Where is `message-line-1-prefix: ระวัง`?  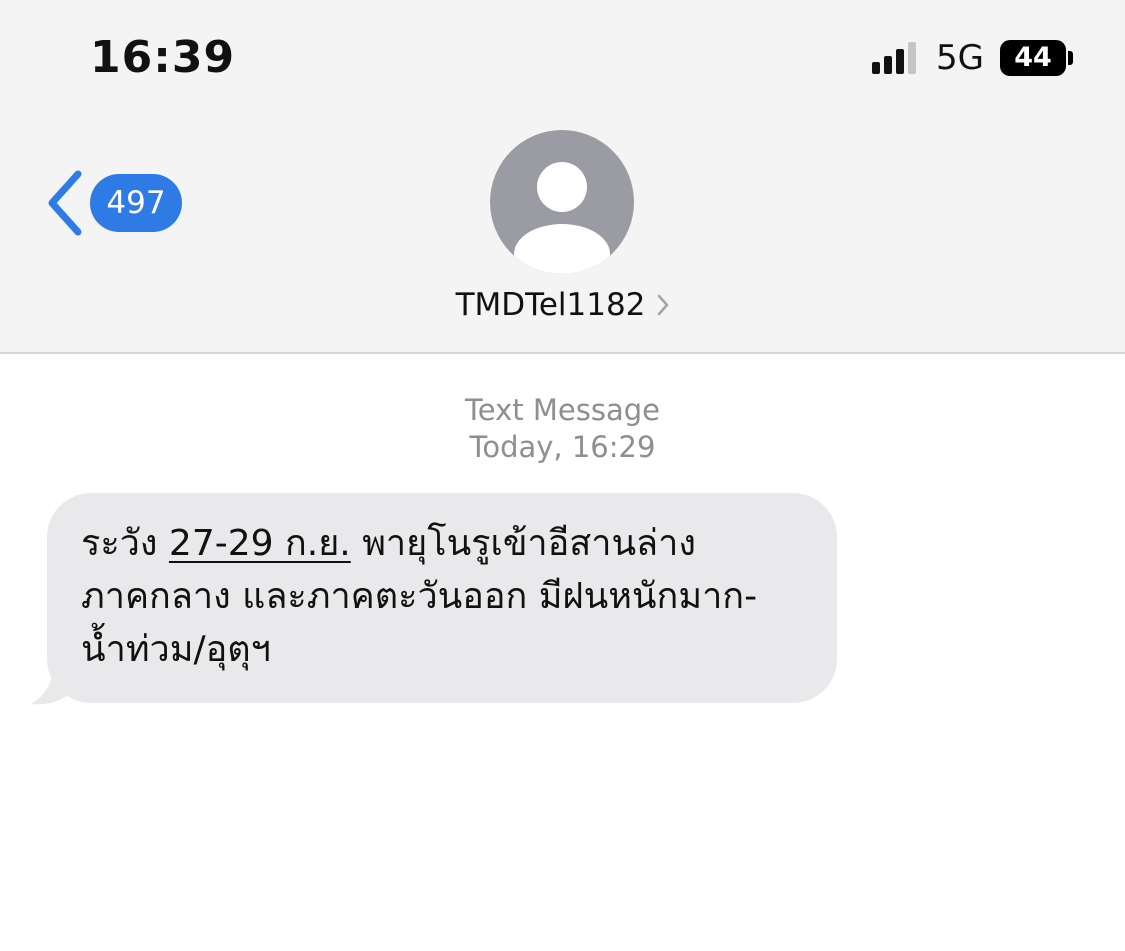 message-line-1-prefix: ระวัง is located at coordinates (125, 543).